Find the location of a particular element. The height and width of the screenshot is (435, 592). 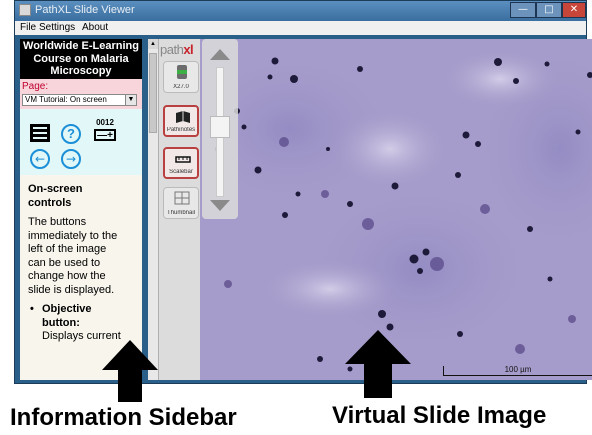

pathinotes-button: Pathinotes is located at coordinates (181, 121).